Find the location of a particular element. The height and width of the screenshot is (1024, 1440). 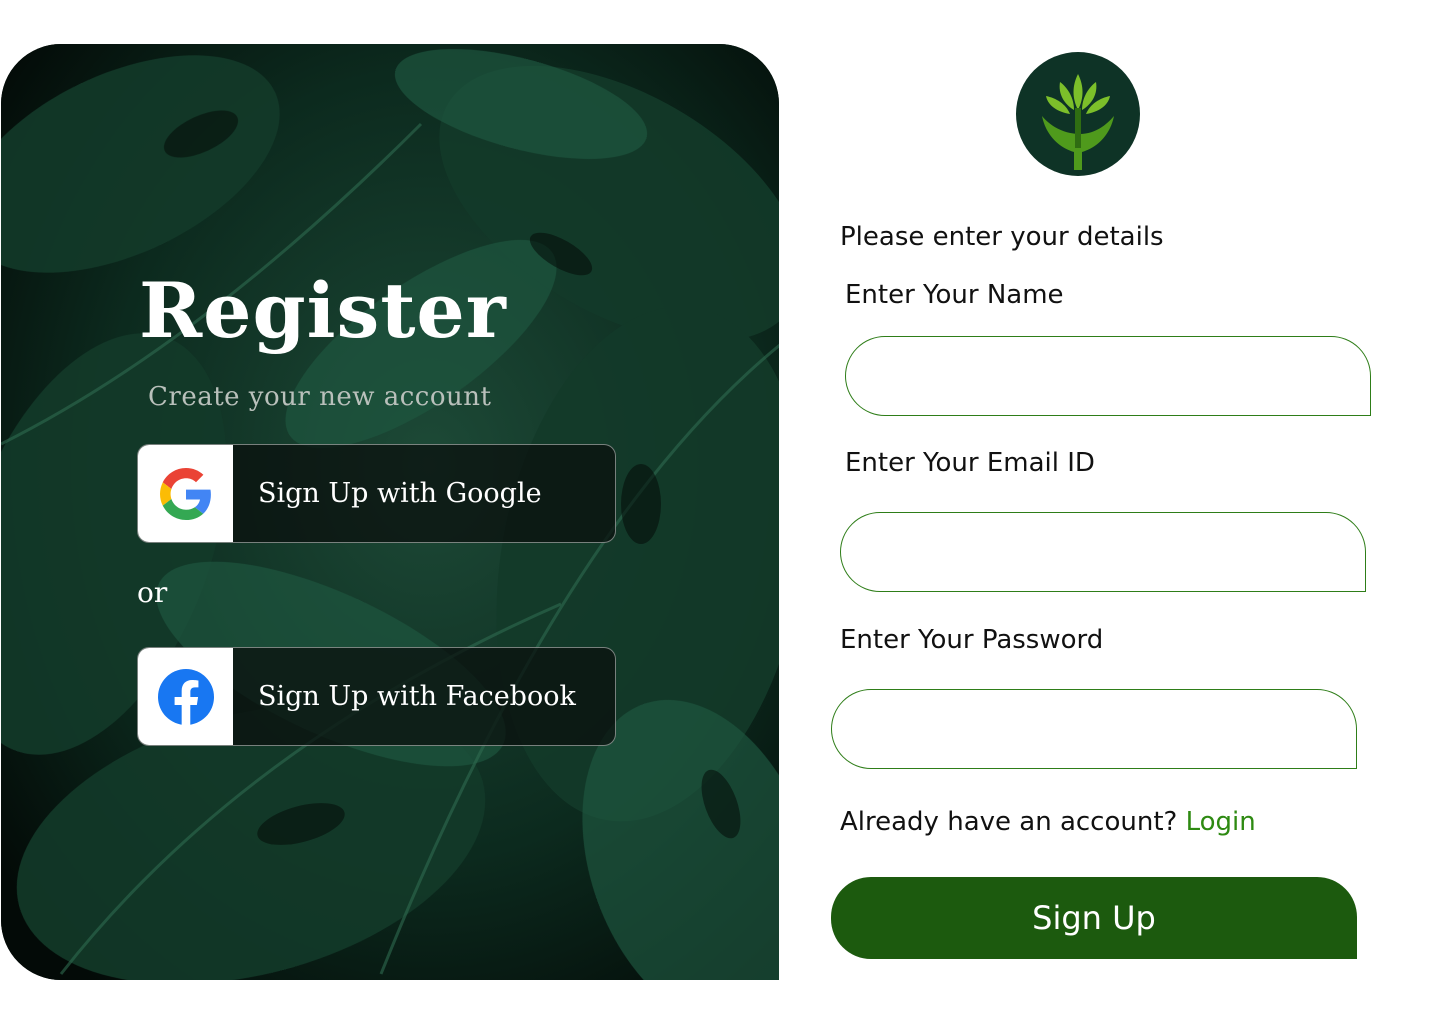

tree-hands-logo-icon is located at coordinates (1078, 114).